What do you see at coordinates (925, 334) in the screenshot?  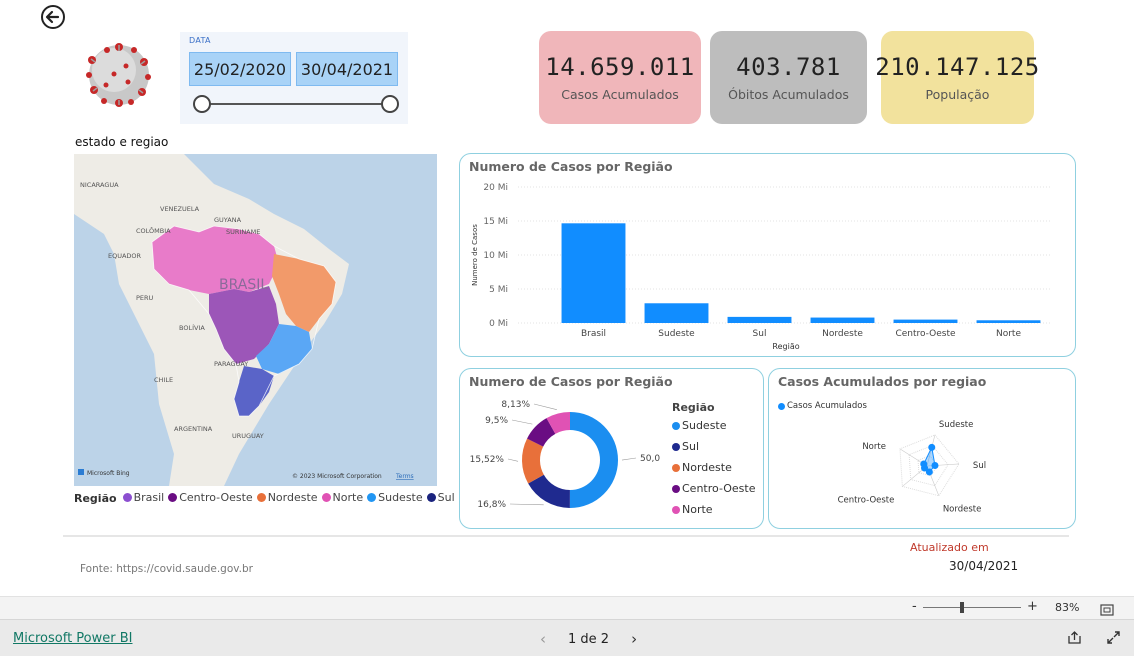 I see `x-tick-label: Centro-Oeste` at bounding box center [925, 334].